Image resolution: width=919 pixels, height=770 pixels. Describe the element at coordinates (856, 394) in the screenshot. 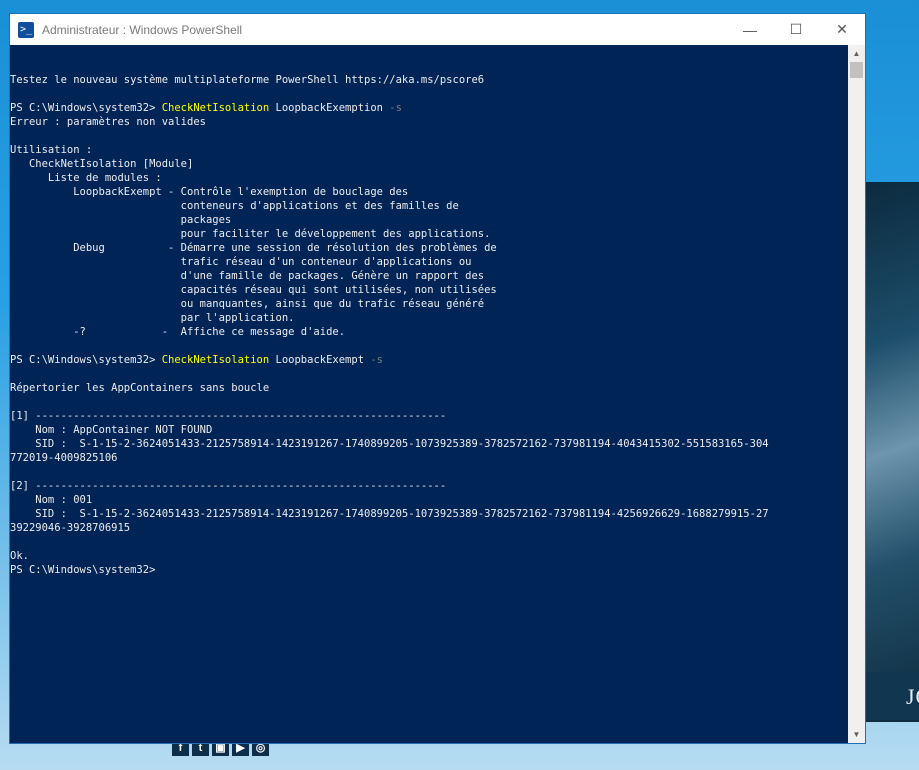

I see `vertical-scrollbar: ▲ ▼` at that location.